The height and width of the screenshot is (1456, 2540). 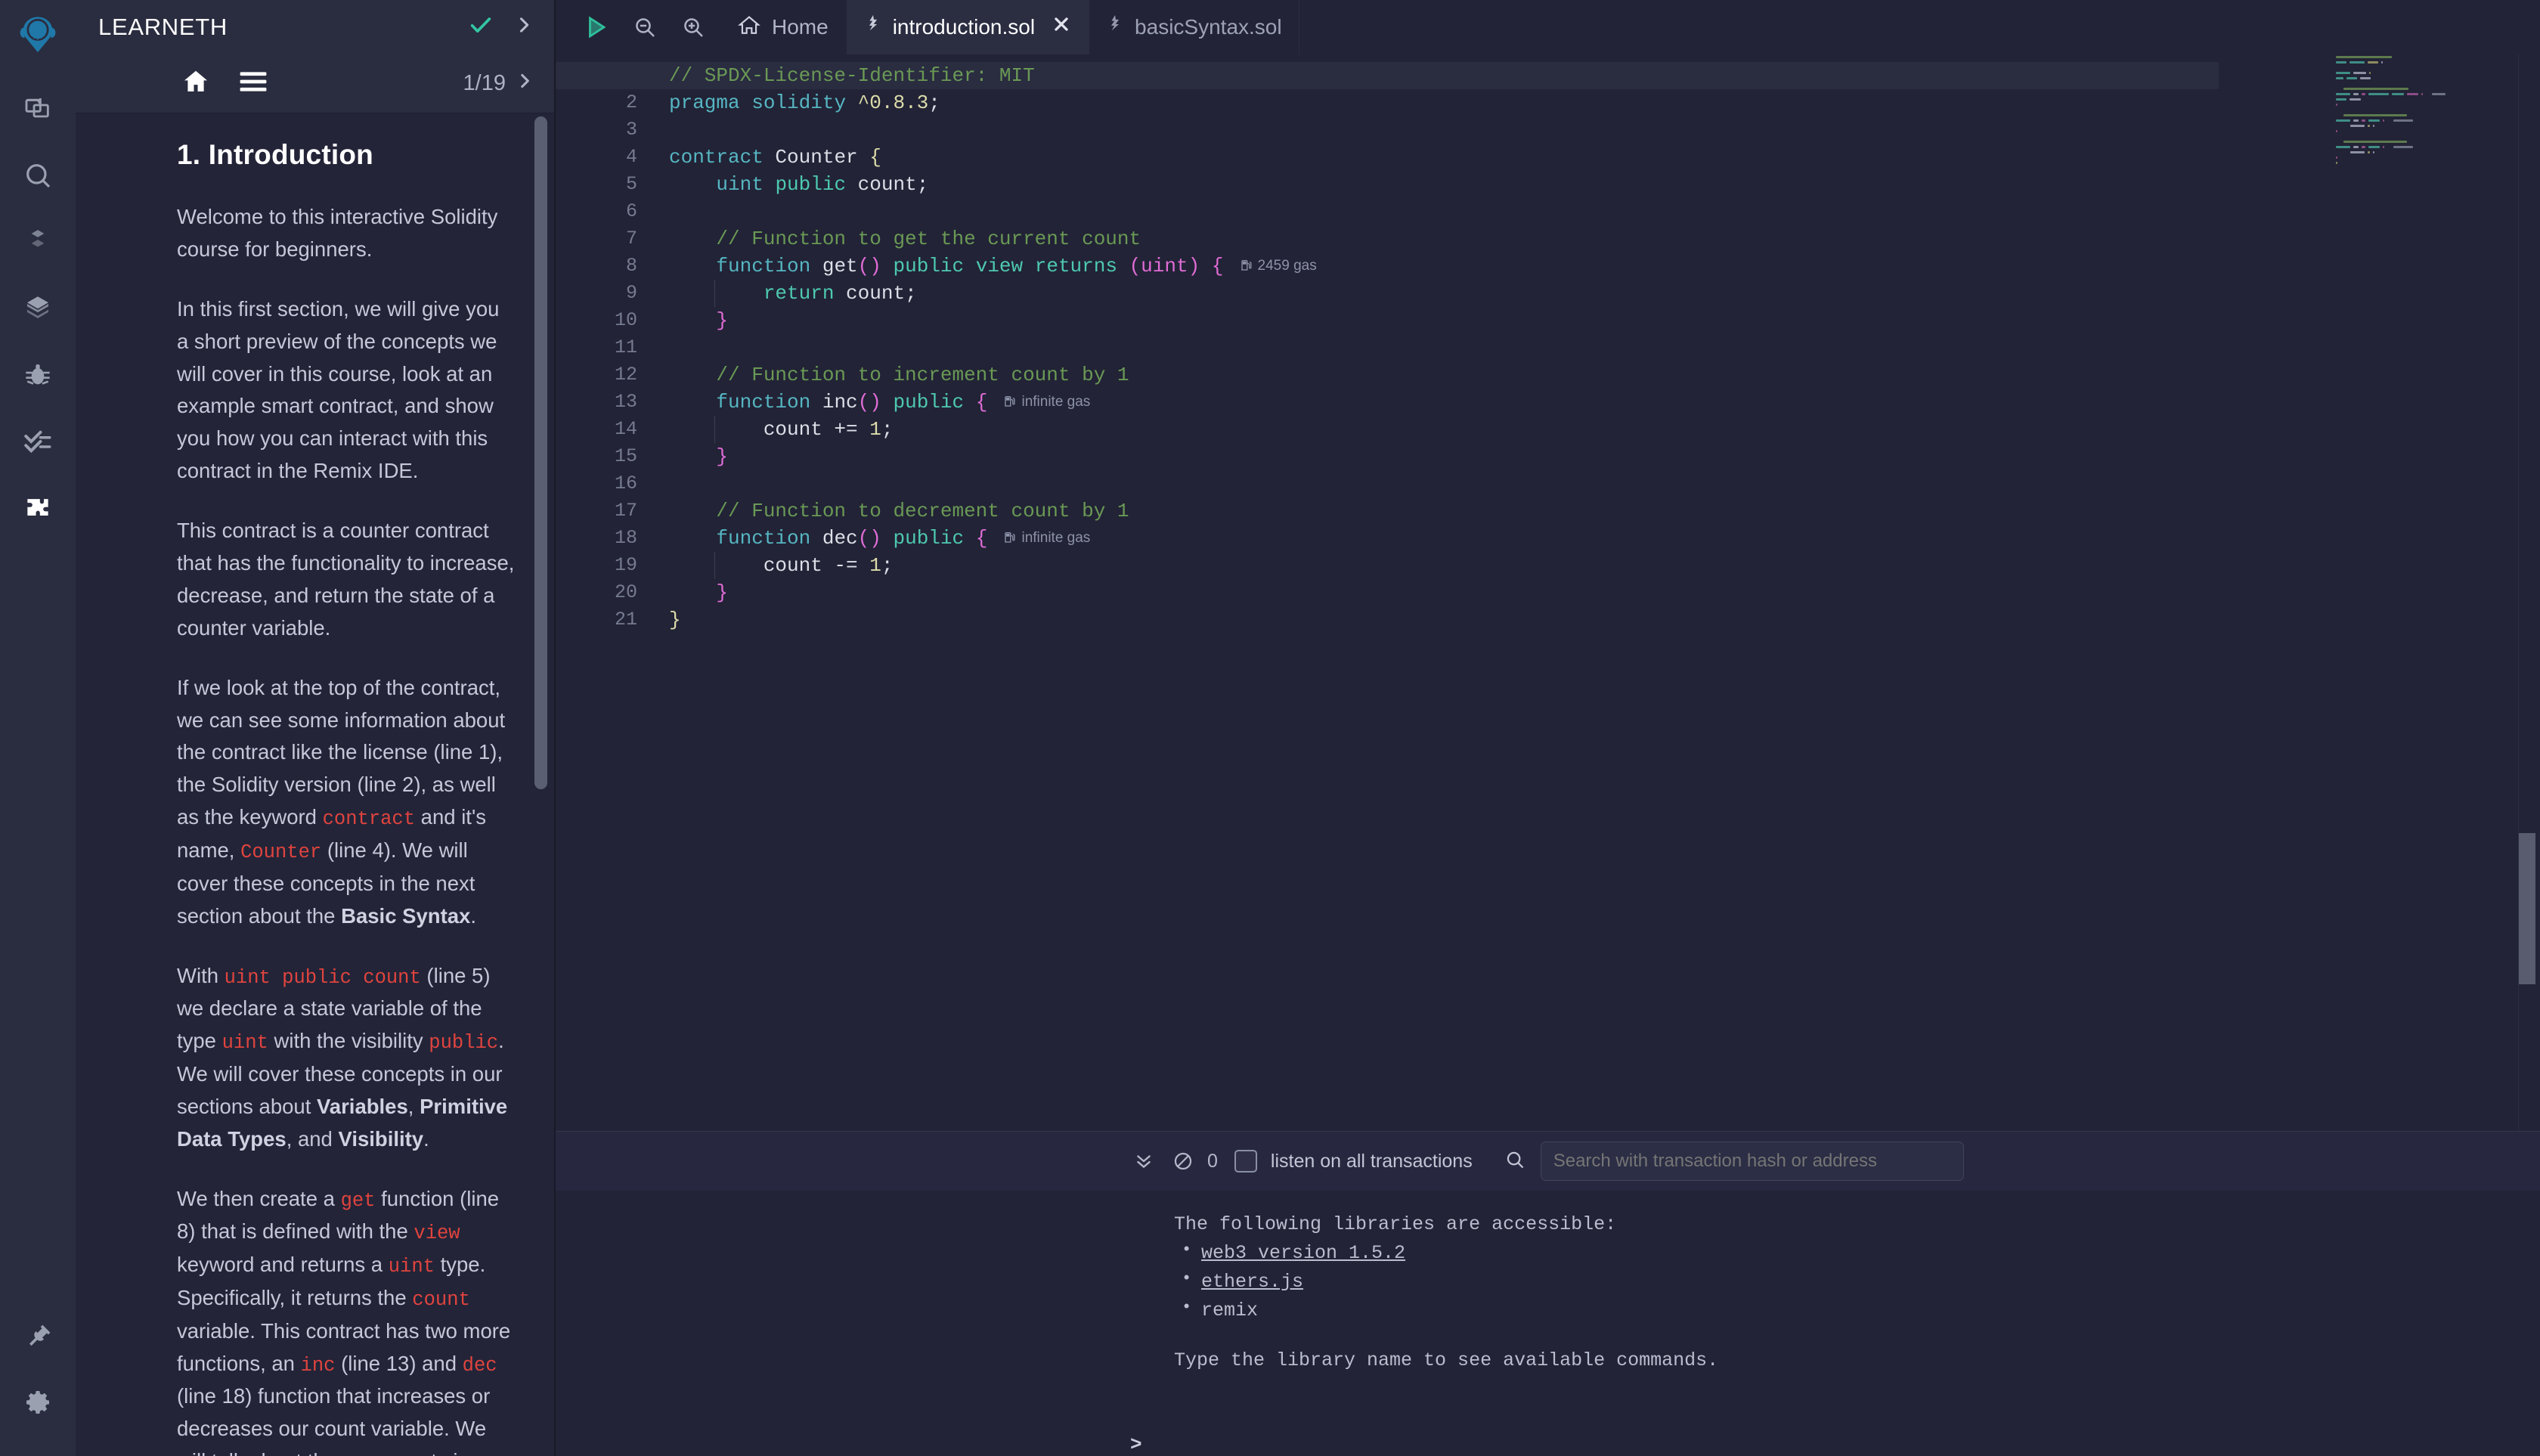 I want to click on editor-scrollbar-thumb, so click(x=2527, y=908).